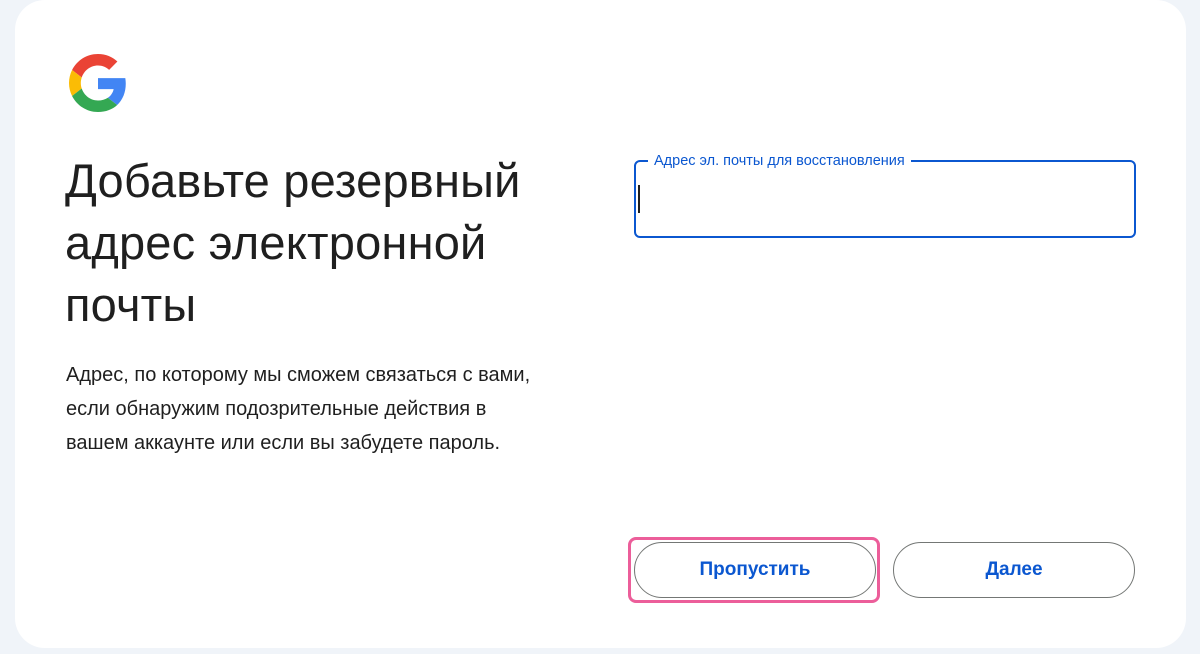  Describe the element at coordinates (887, 200) in the screenshot. I see `recovery-email-input` at that location.